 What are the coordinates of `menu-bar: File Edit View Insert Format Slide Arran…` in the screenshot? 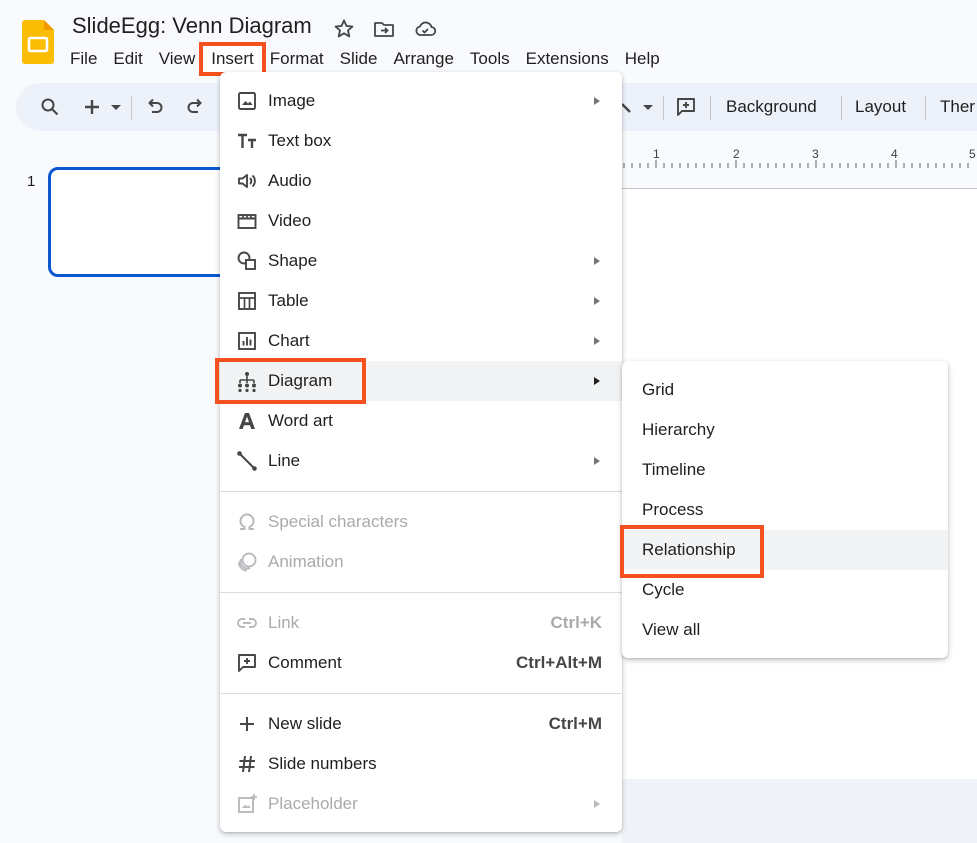 It's located at (365, 59).